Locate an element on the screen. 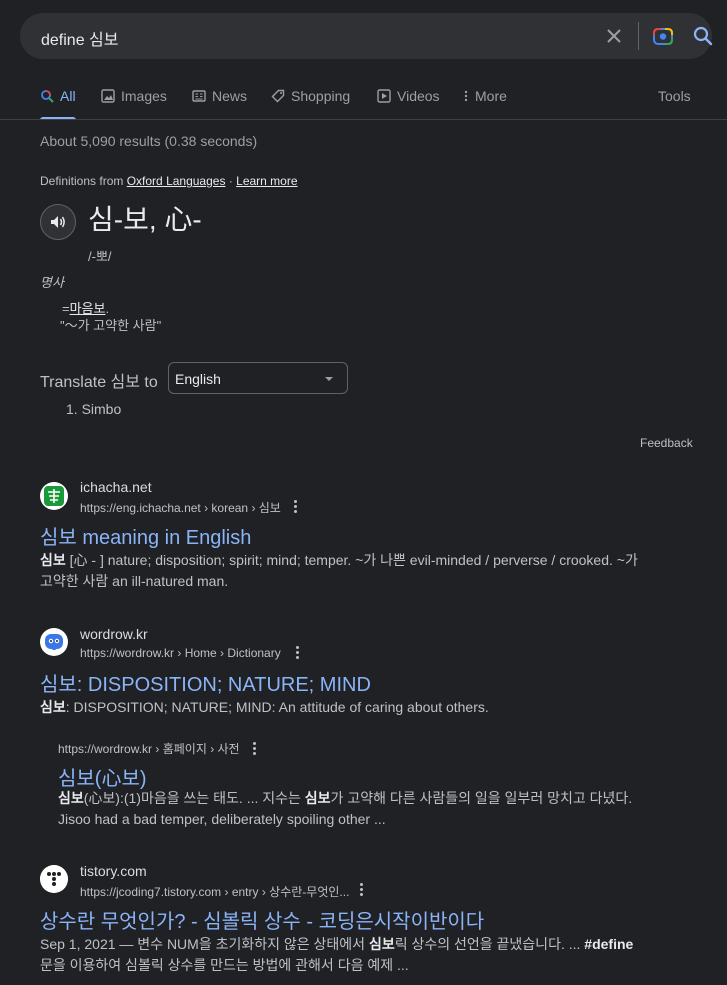 The image size is (727, 985). tistory-logo-icon is located at coordinates (54, 879).